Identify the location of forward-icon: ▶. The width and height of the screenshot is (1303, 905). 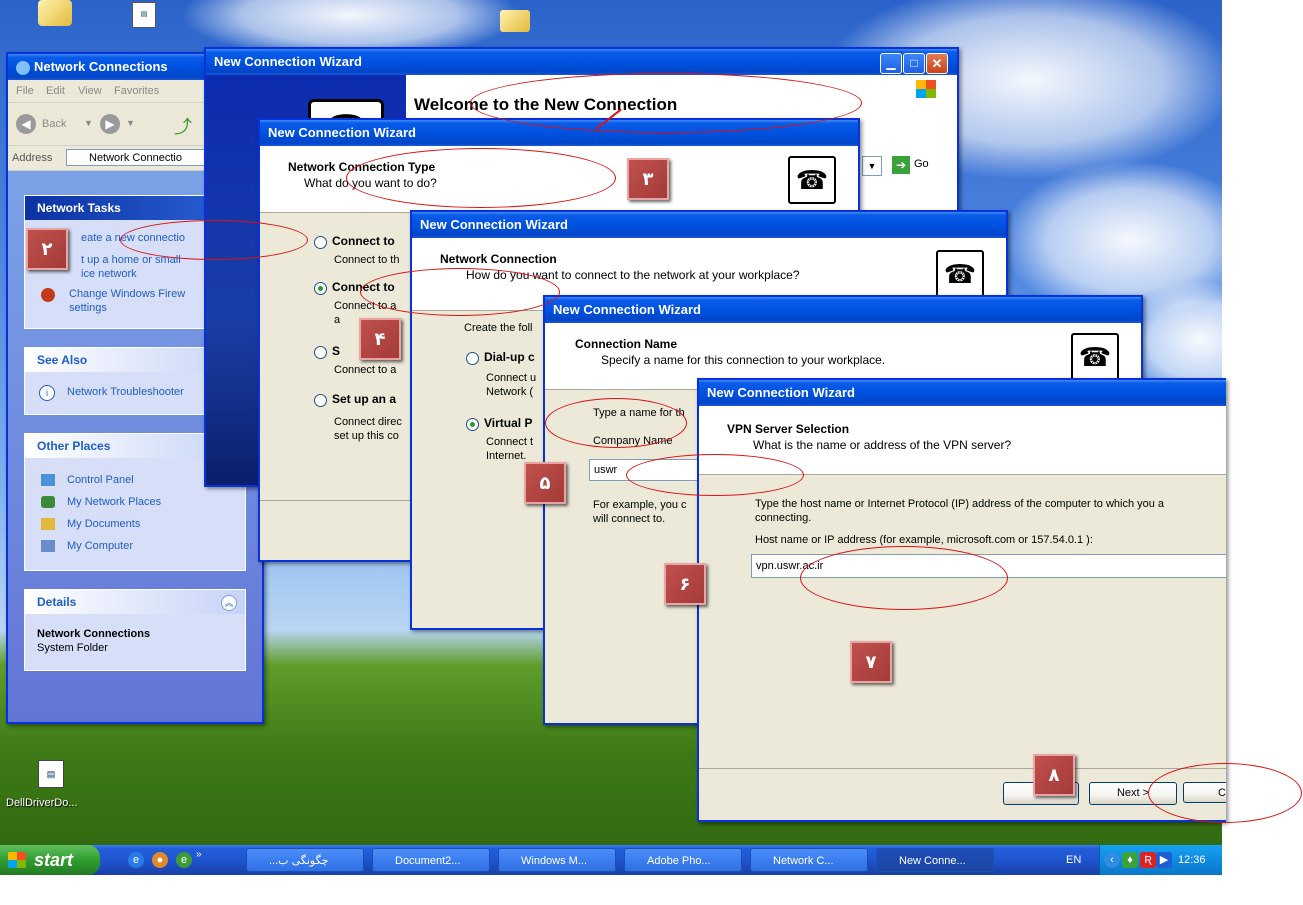
(110, 124).